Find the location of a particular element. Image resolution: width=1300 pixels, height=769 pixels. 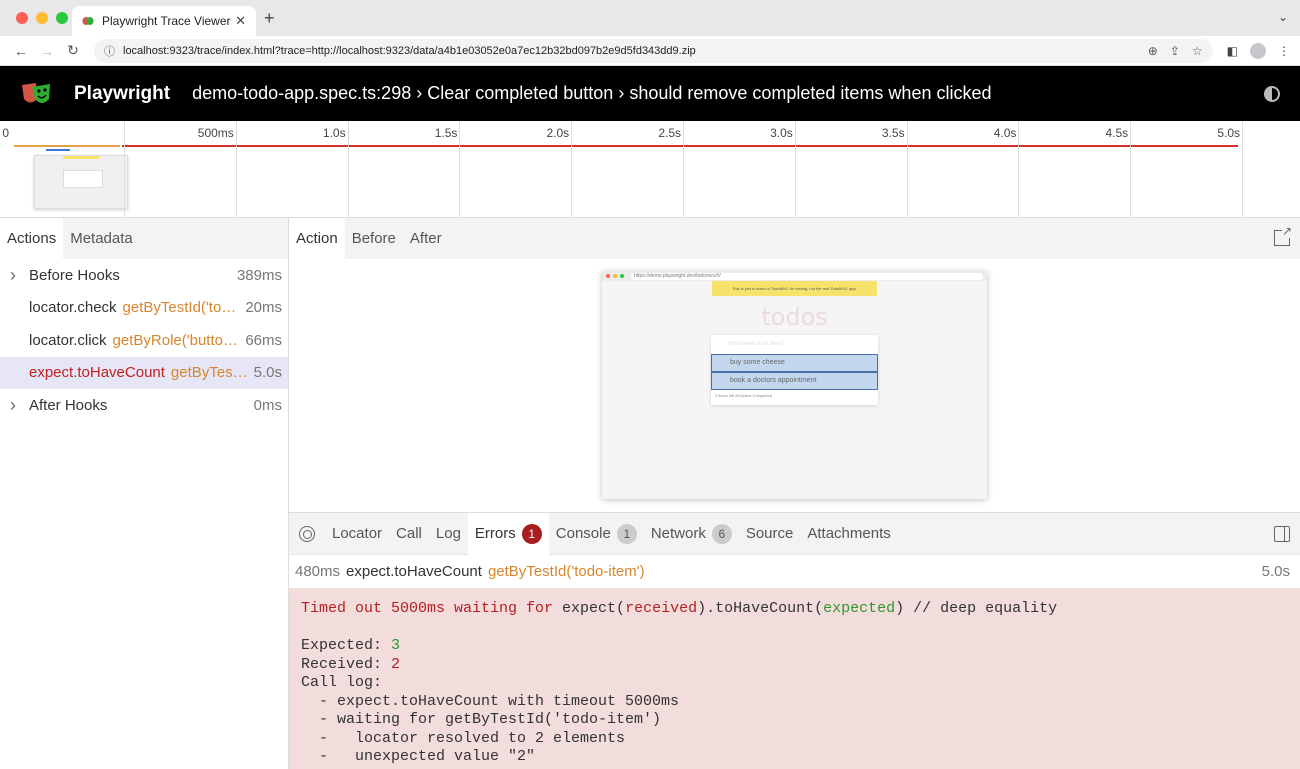

timeline-tick-label: 1.5s is located at coordinates (446, 133).